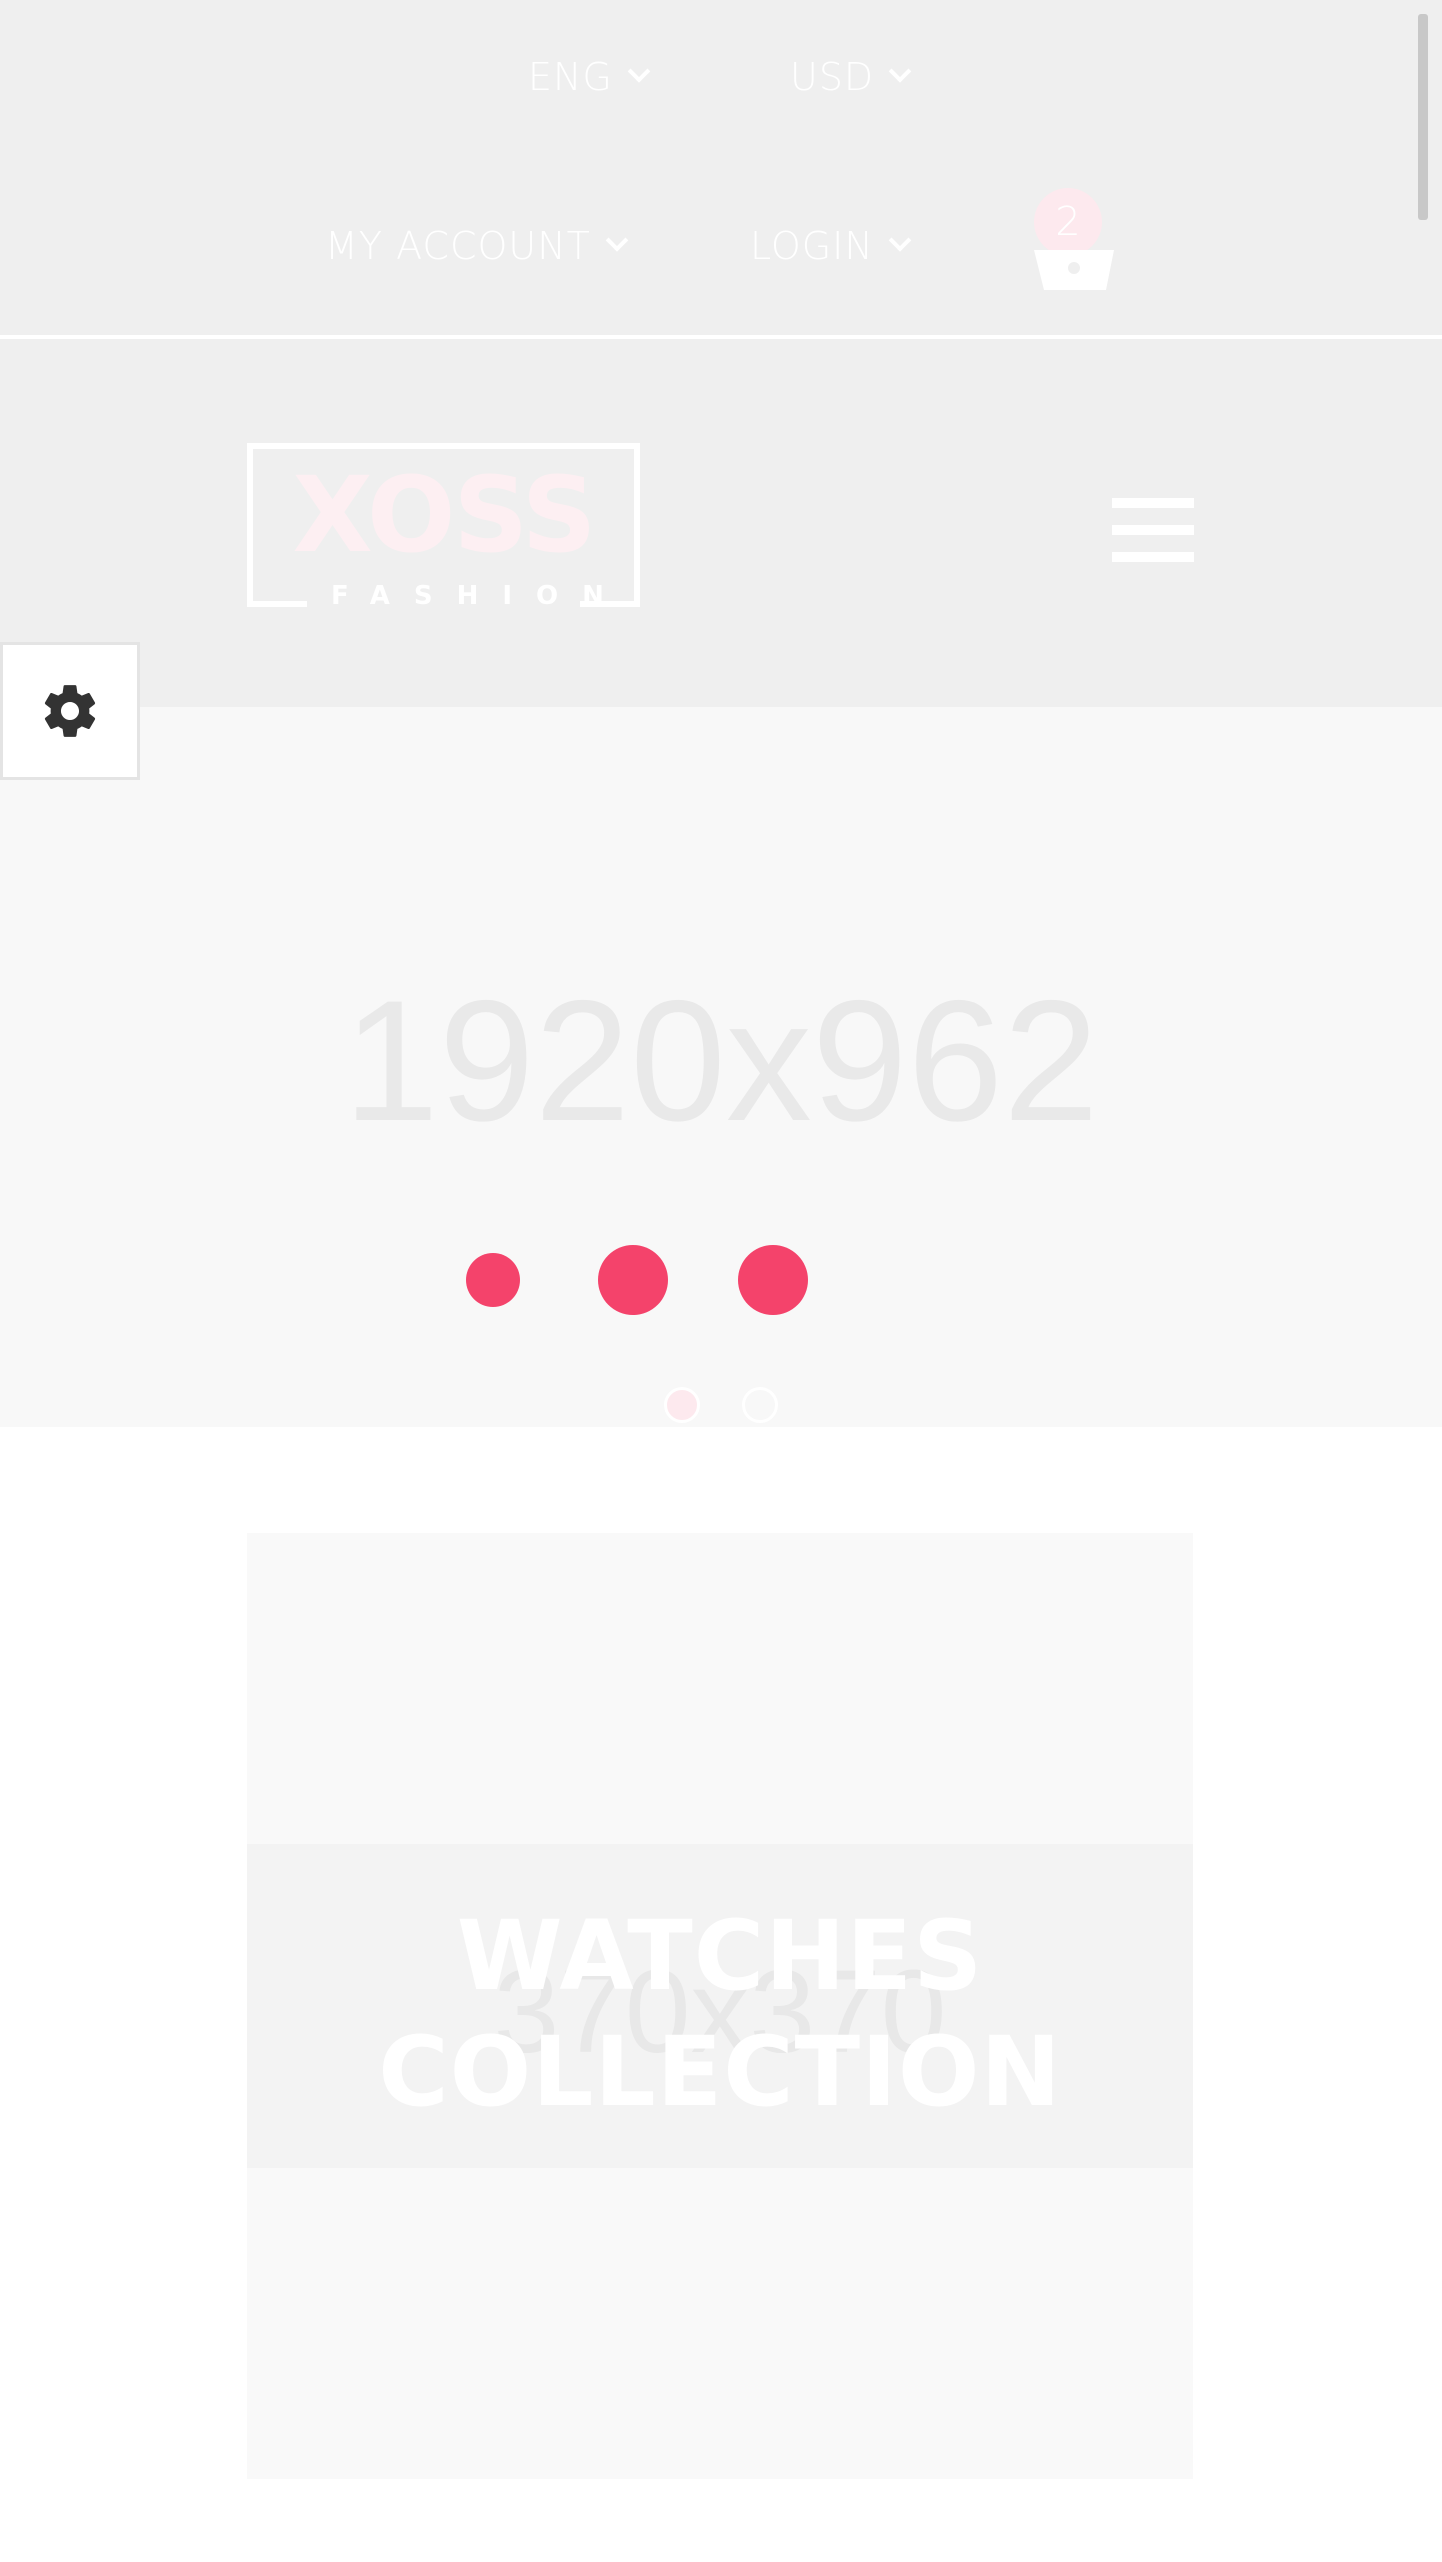  I want to click on collection-title-line: COLLECTION, so click(720, 2072).